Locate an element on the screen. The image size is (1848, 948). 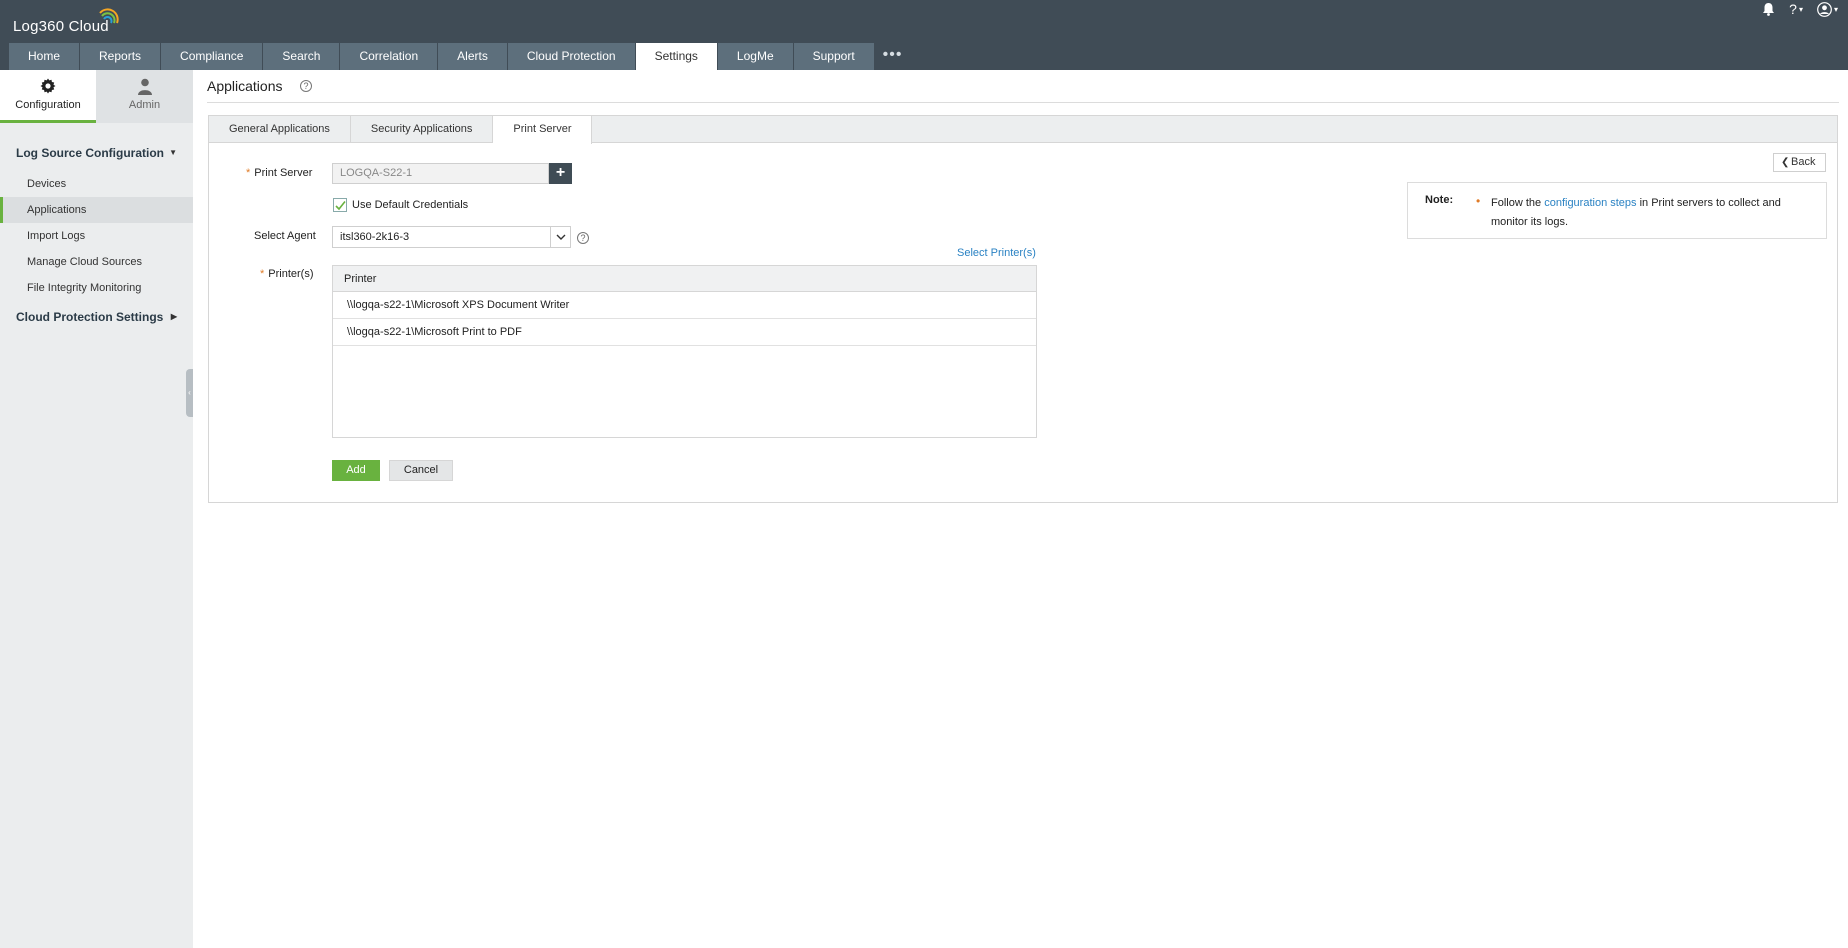
cancel-button: Cancel is located at coordinates (421, 470).